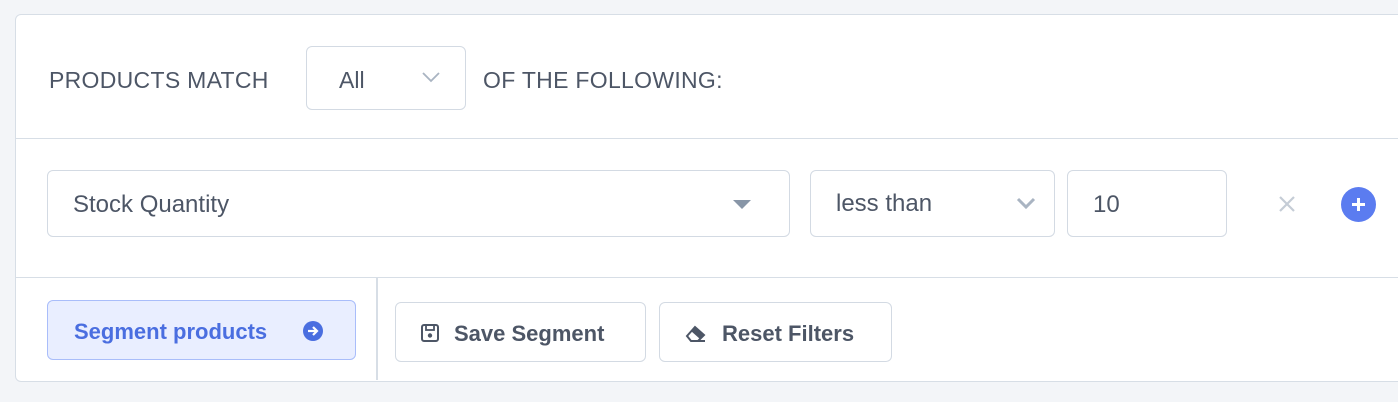 This screenshot has width=1398, height=402. Describe the element at coordinates (788, 333) in the screenshot. I see `reset-filters-label: Reset Filters` at that location.